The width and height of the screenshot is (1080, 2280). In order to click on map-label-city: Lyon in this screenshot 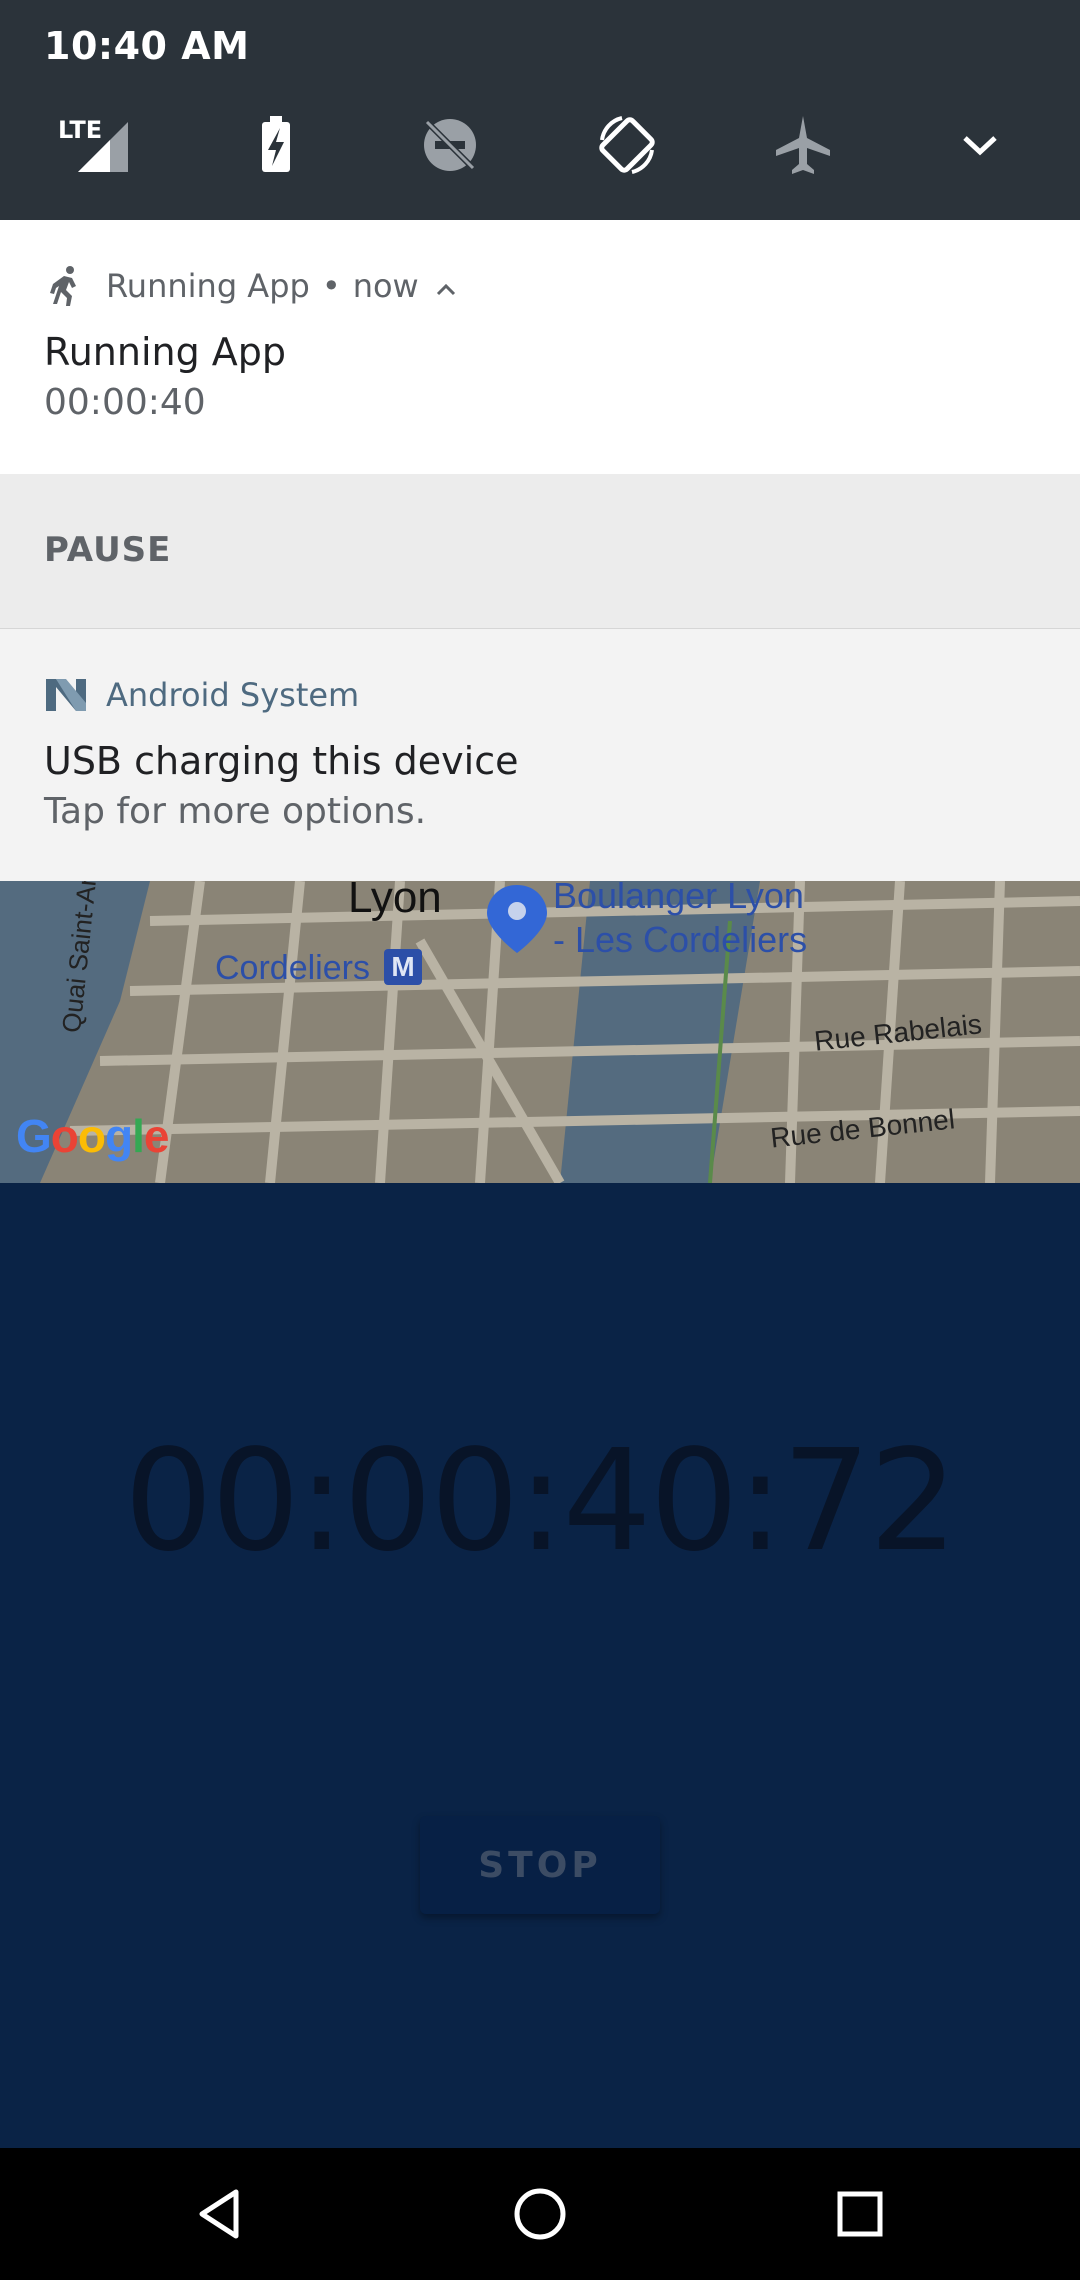, I will do `click(395, 901)`.